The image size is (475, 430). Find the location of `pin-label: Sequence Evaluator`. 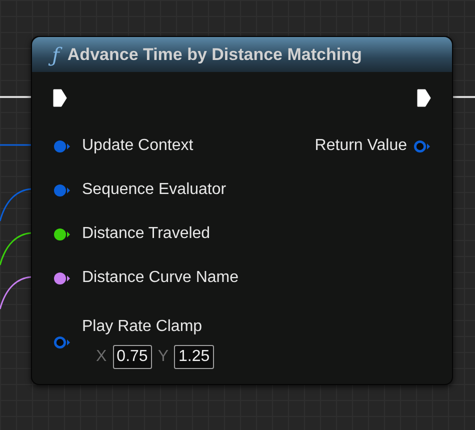

pin-label: Sequence Evaluator is located at coordinates (154, 190).